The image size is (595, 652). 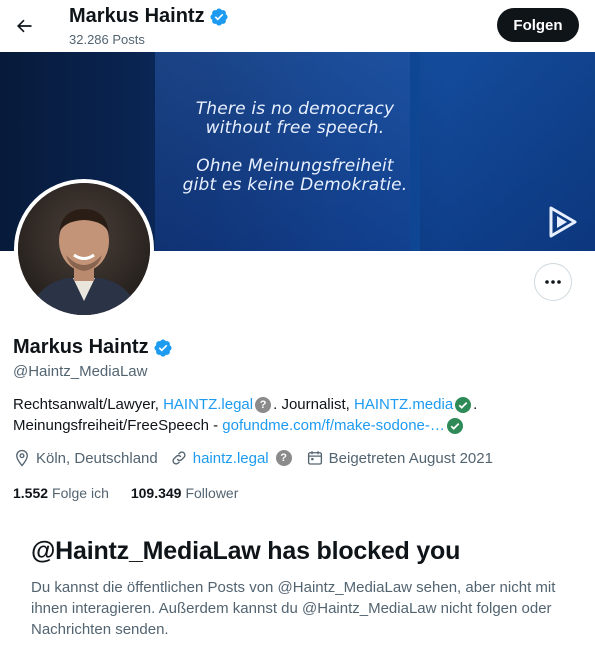 I want to click on following-link: 1.552 Folge ich, so click(x=61, y=493).